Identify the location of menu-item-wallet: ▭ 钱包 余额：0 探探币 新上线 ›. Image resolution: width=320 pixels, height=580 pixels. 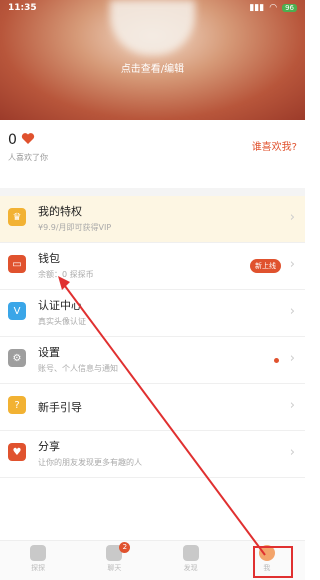
(152, 266).